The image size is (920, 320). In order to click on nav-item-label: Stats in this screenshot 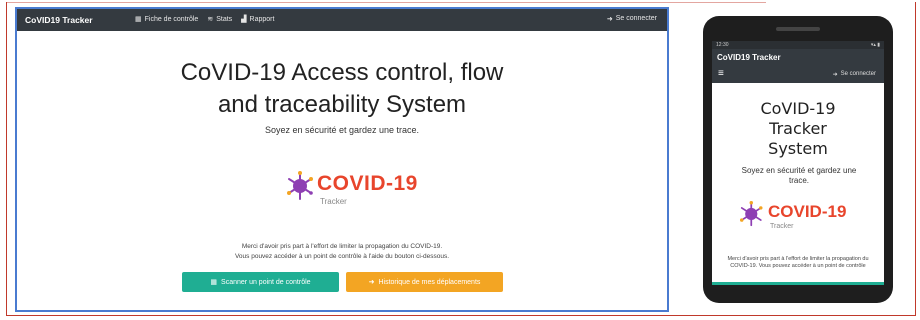, I will do `click(224, 19)`.